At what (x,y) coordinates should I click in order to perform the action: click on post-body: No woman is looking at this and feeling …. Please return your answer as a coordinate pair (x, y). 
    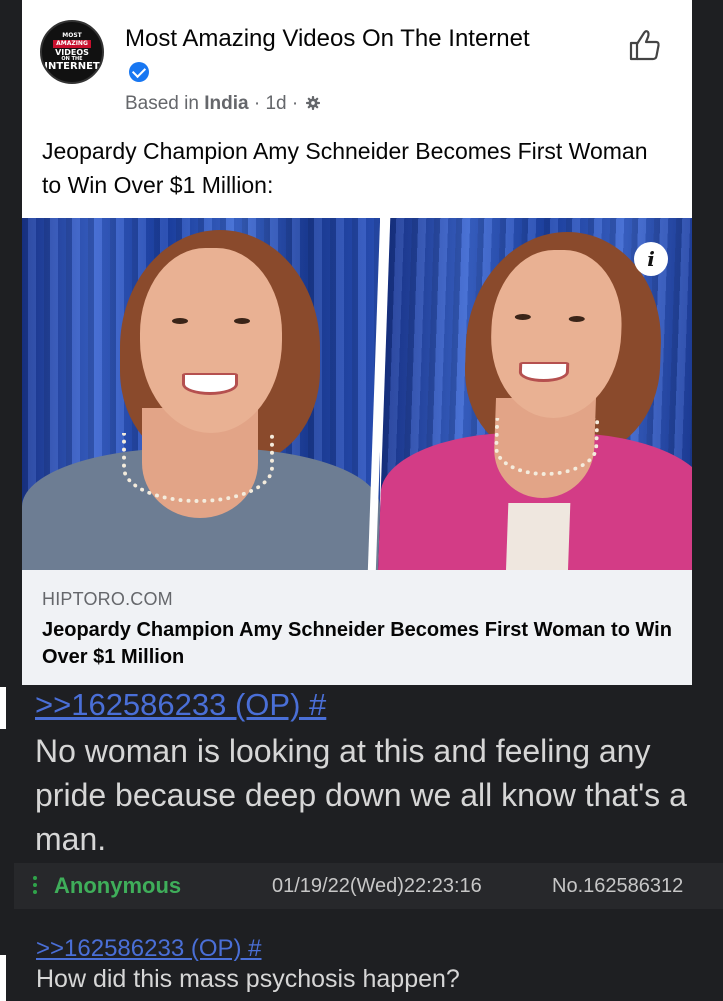
    Looking at the image, I should click on (361, 795).